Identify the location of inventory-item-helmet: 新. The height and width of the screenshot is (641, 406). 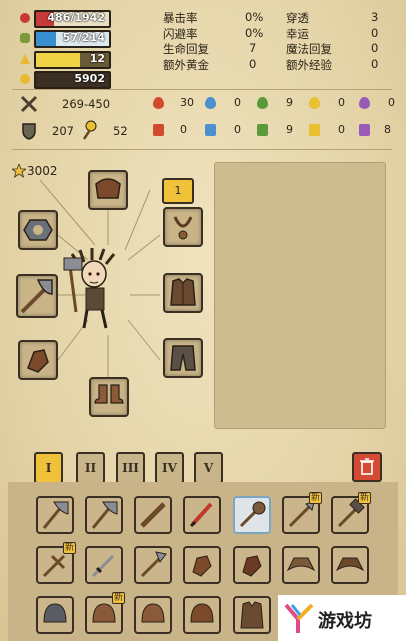
(105, 613).